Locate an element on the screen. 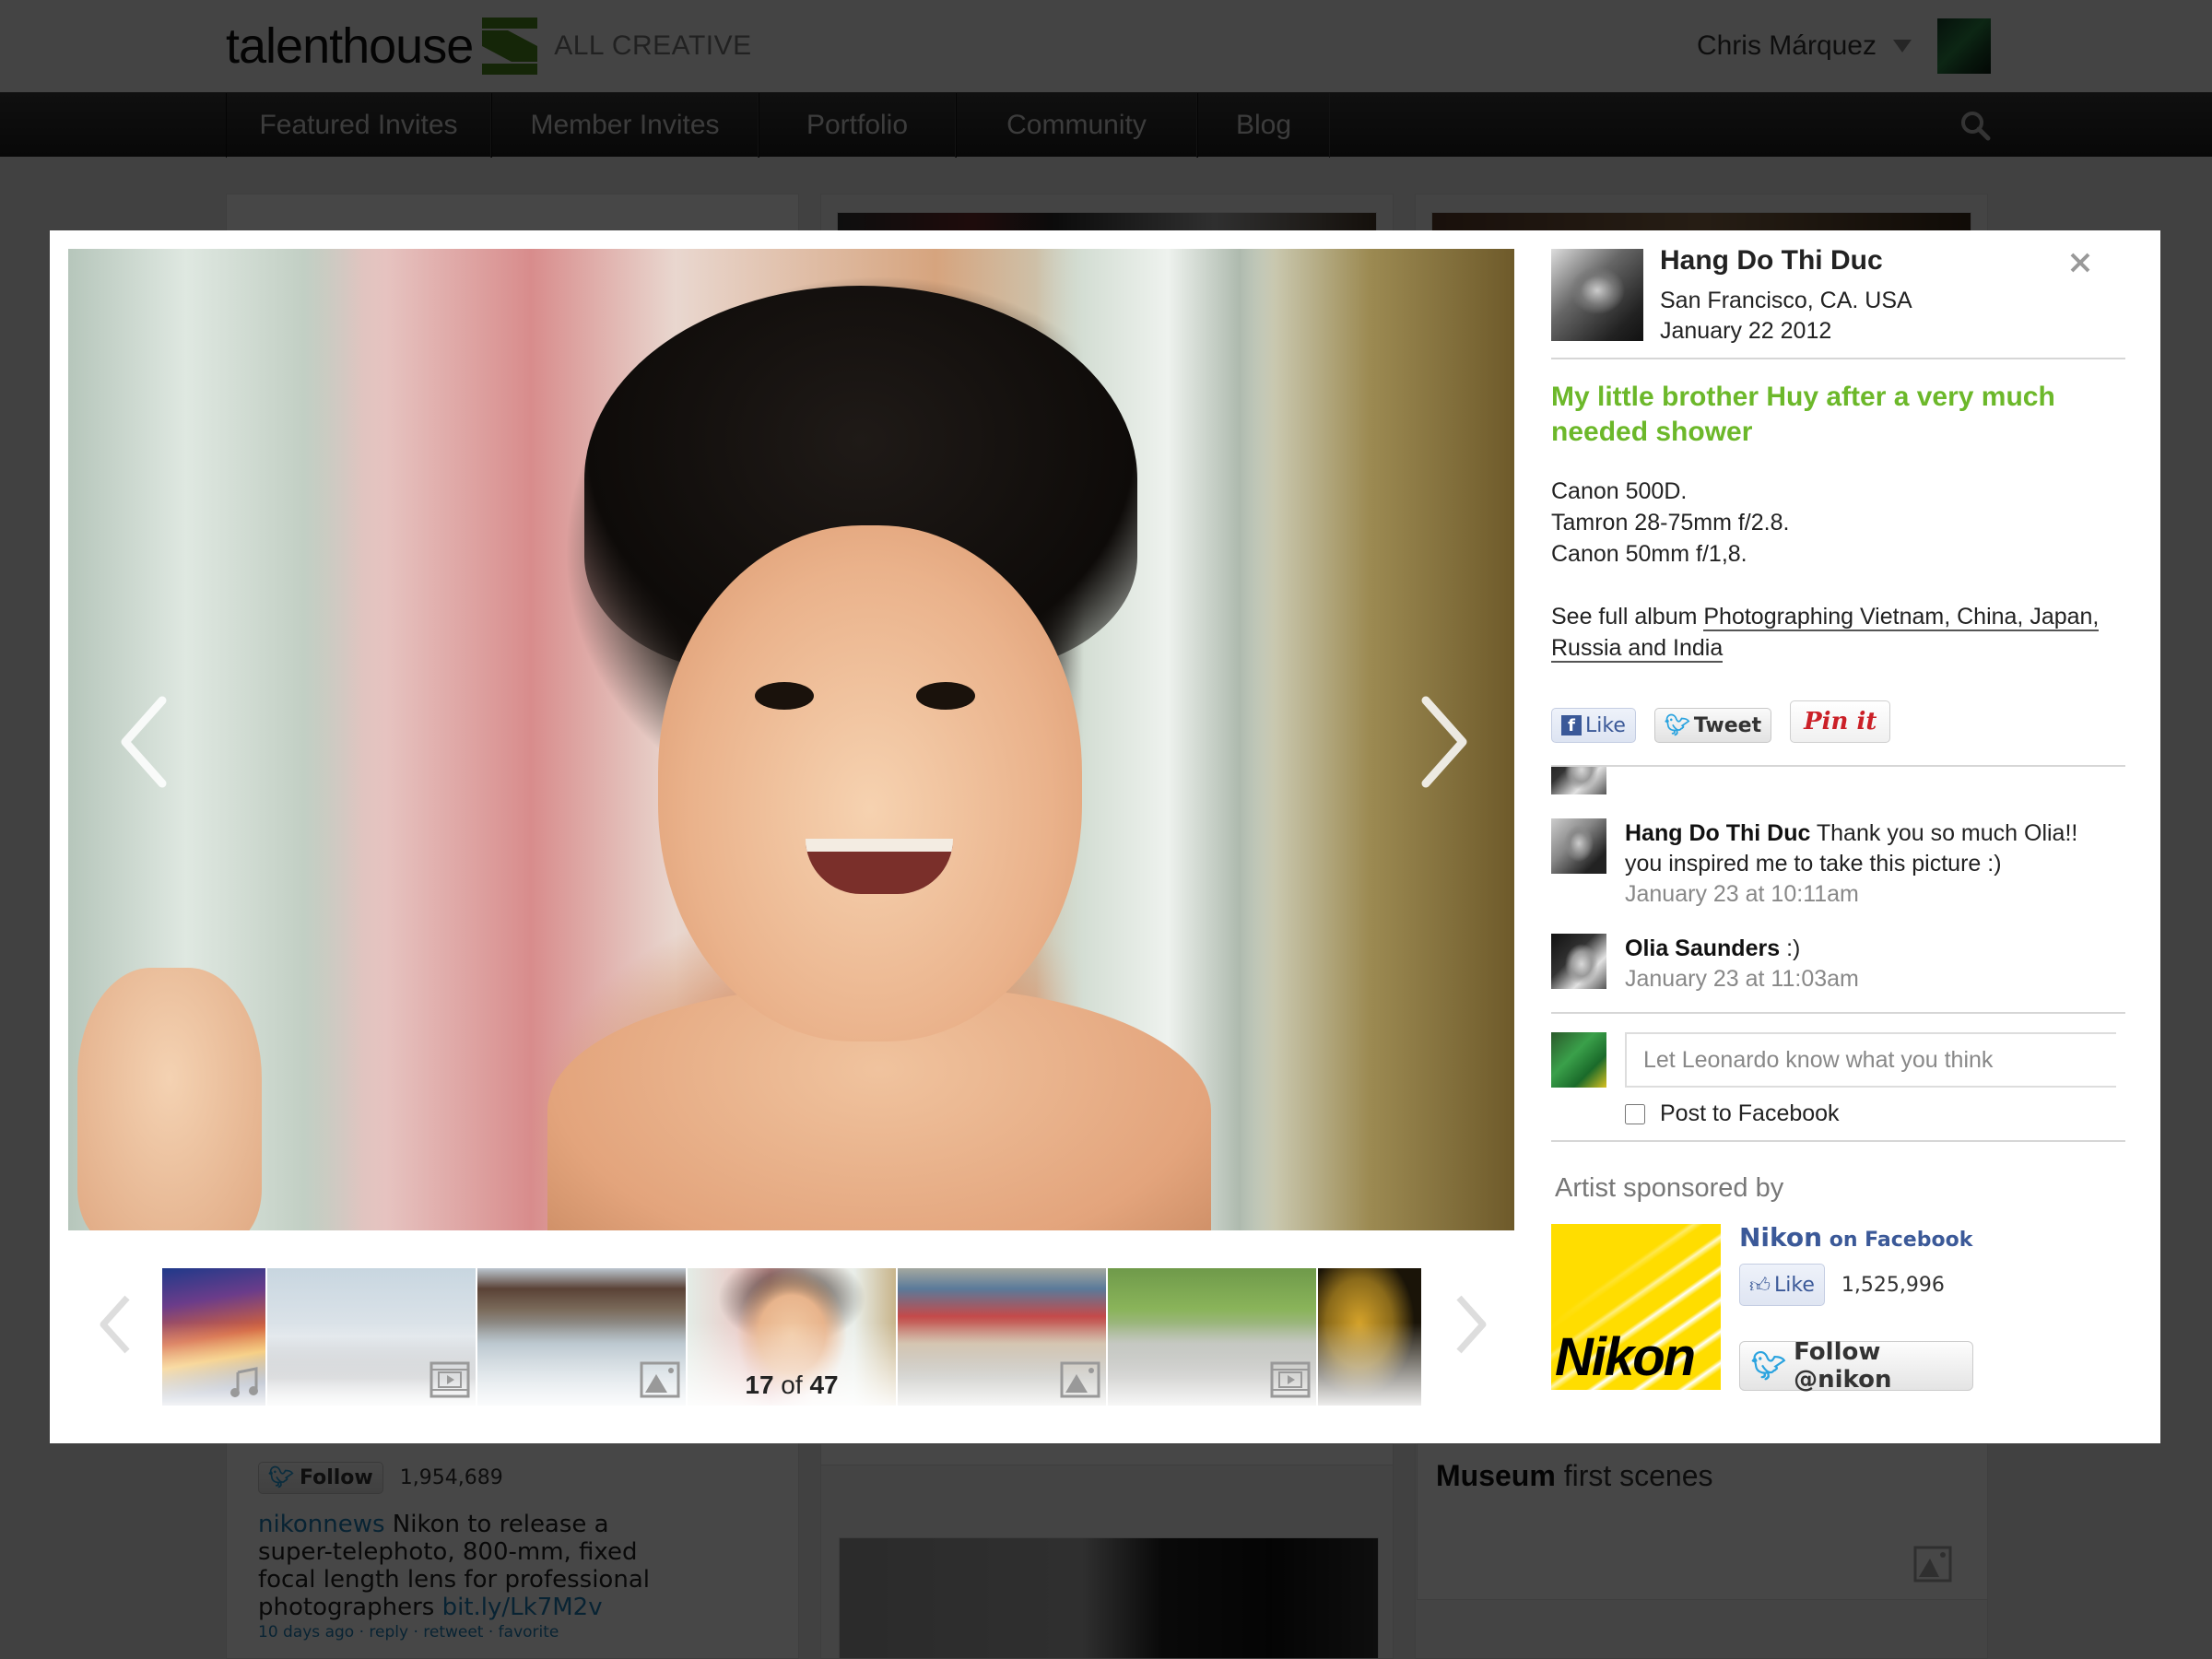  counter-total: 47 is located at coordinates (824, 1385).